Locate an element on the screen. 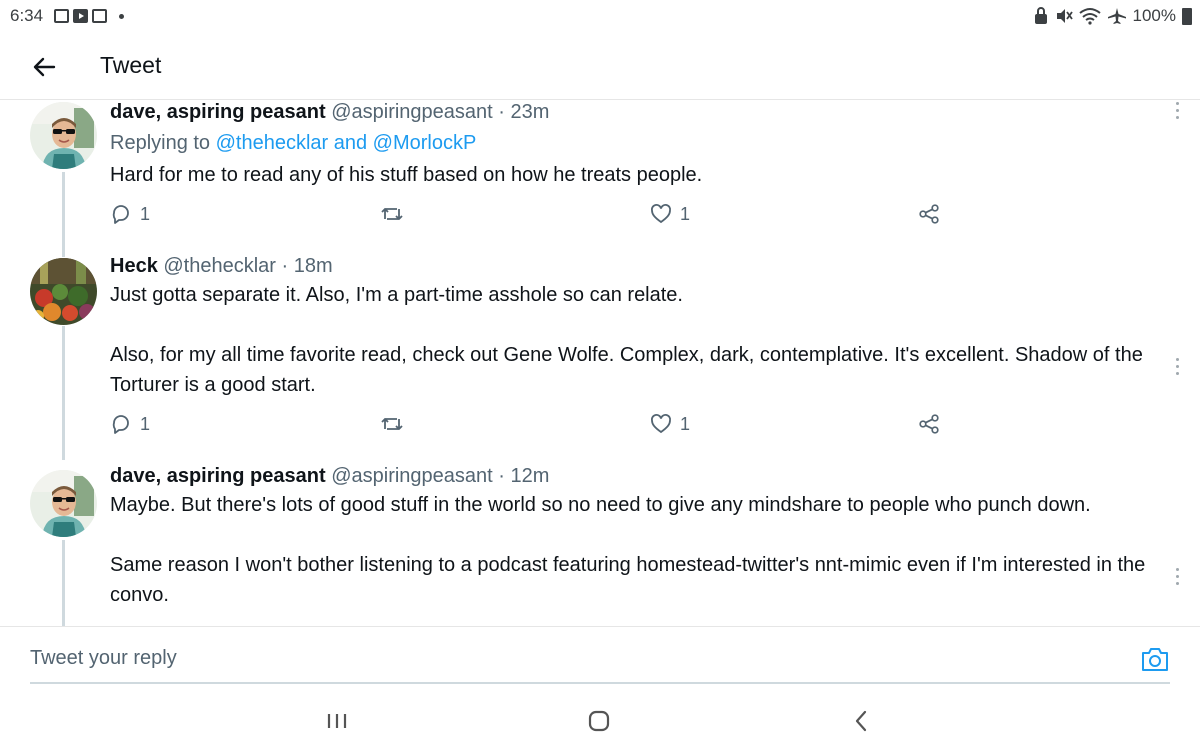  airplane-mode-icon is located at coordinates (1116, 16).